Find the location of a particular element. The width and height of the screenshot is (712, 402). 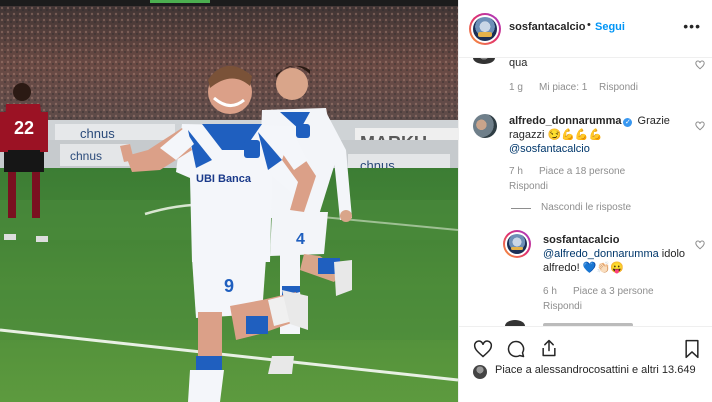

shirt-number: 22 is located at coordinates (24, 128).